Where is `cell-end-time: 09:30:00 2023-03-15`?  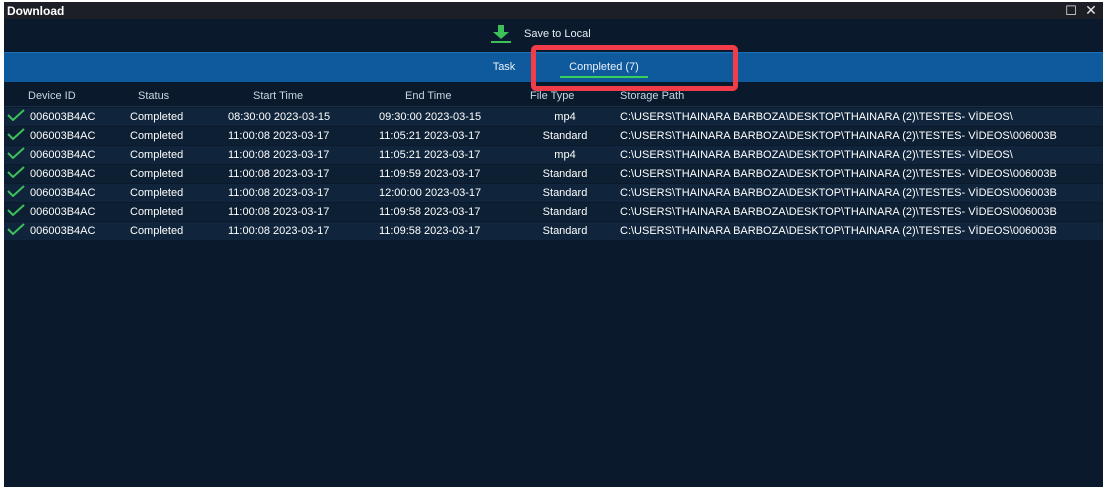 cell-end-time: 09:30:00 2023-03-15 is located at coordinates (430, 117).